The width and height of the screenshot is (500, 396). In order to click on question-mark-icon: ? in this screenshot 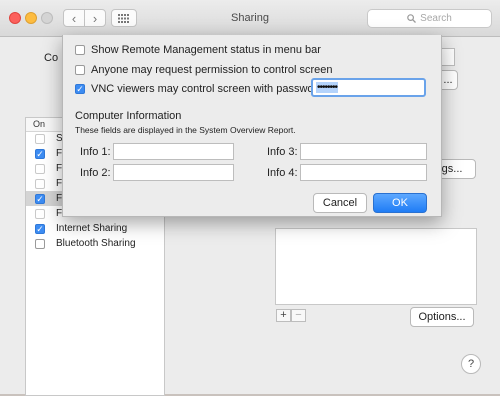, I will do `click(471, 364)`.